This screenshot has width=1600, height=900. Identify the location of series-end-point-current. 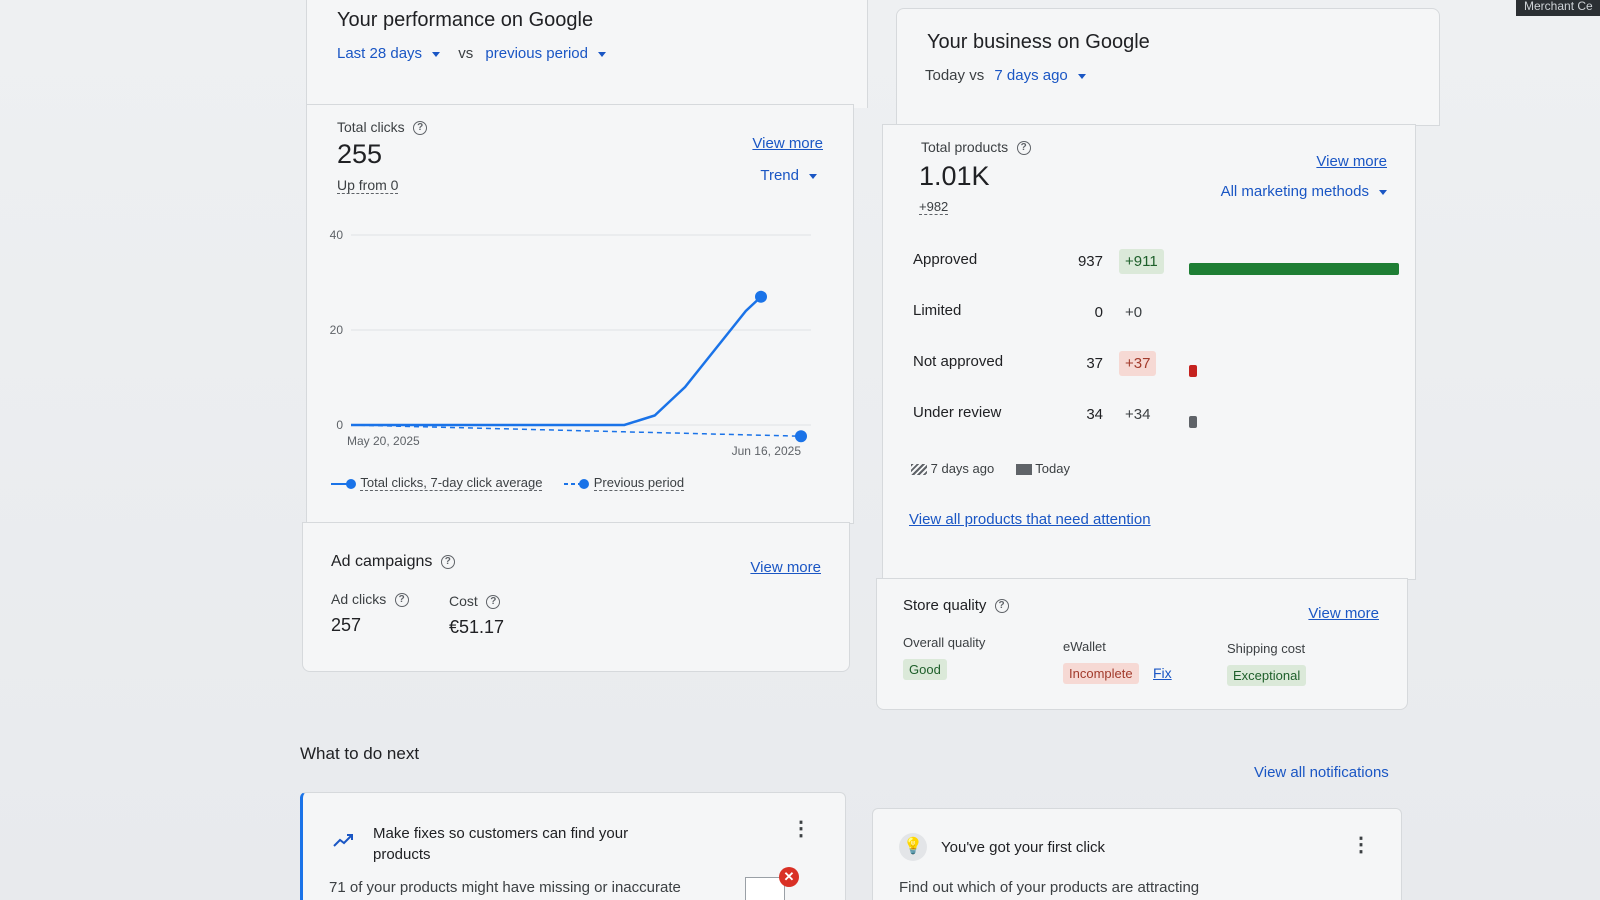
(761, 296).